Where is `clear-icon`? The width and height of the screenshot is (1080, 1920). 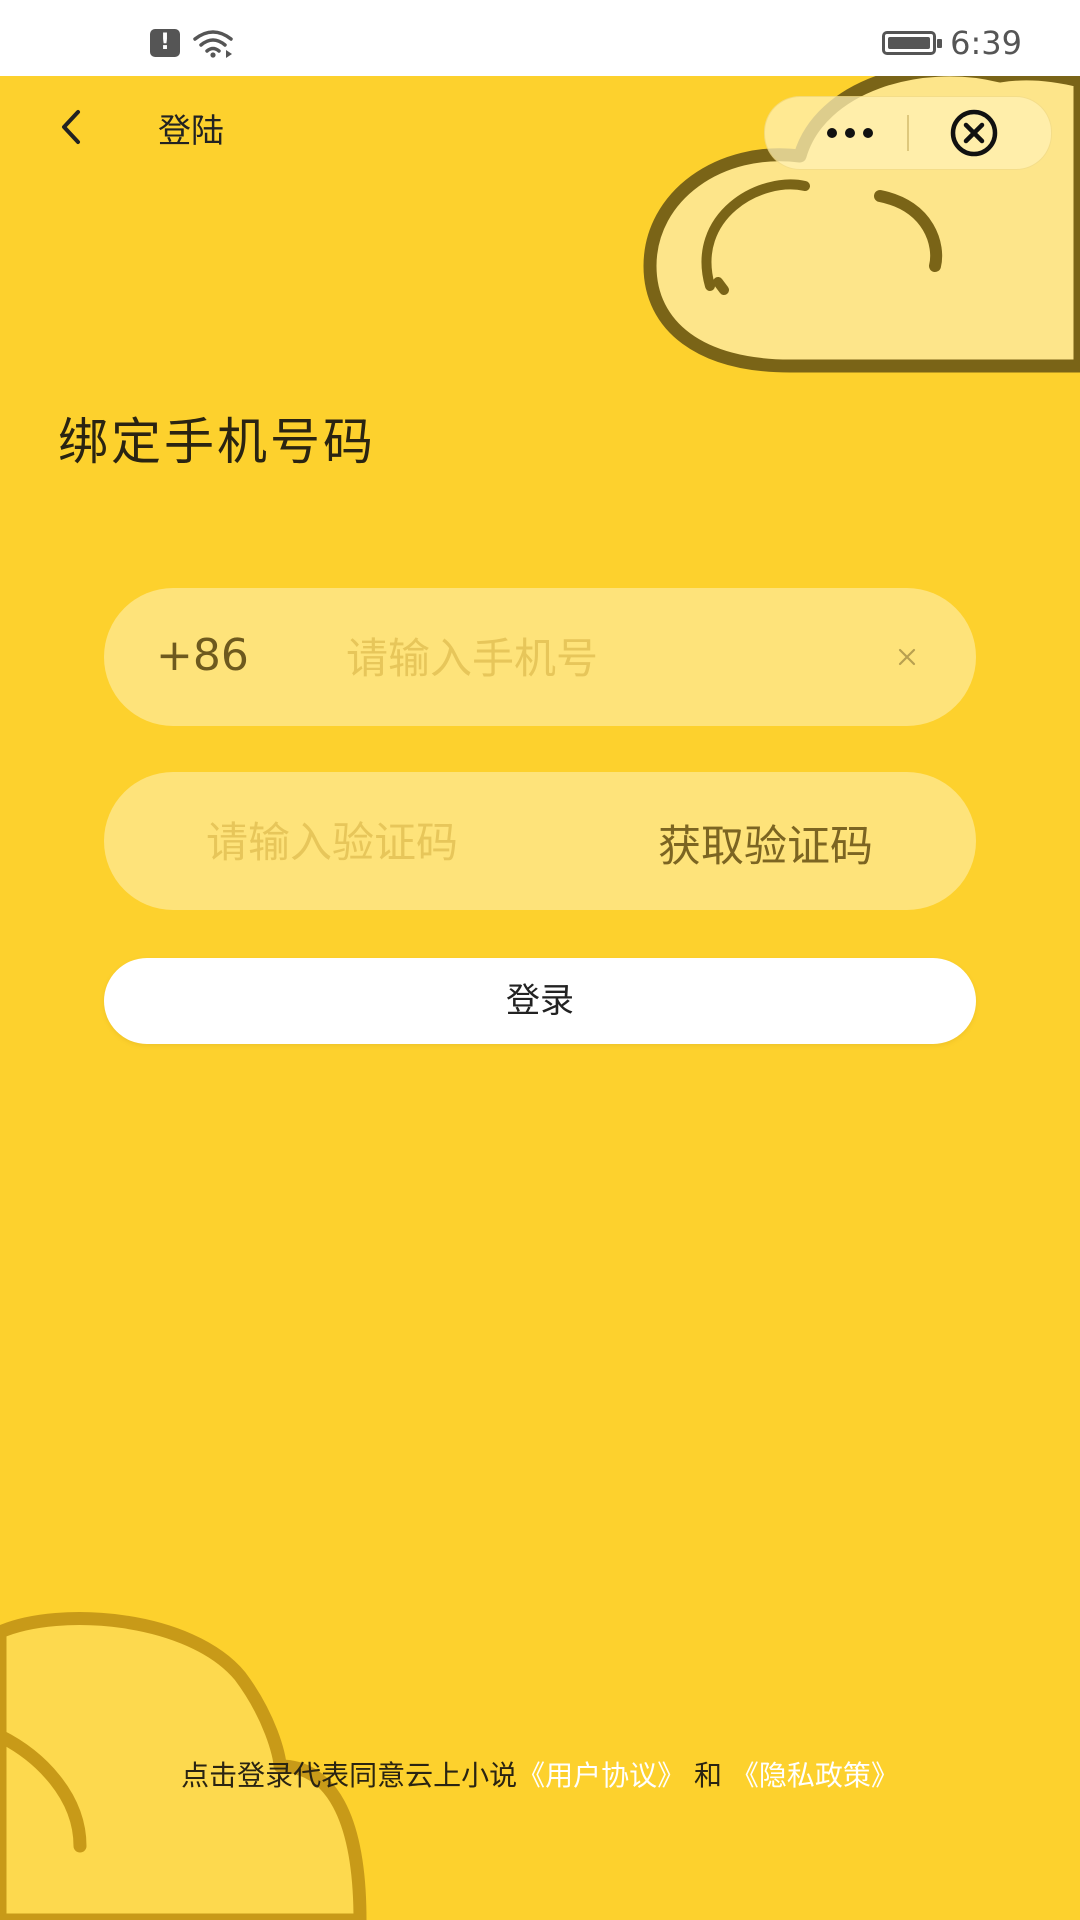 clear-icon is located at coordinates (907, 657).